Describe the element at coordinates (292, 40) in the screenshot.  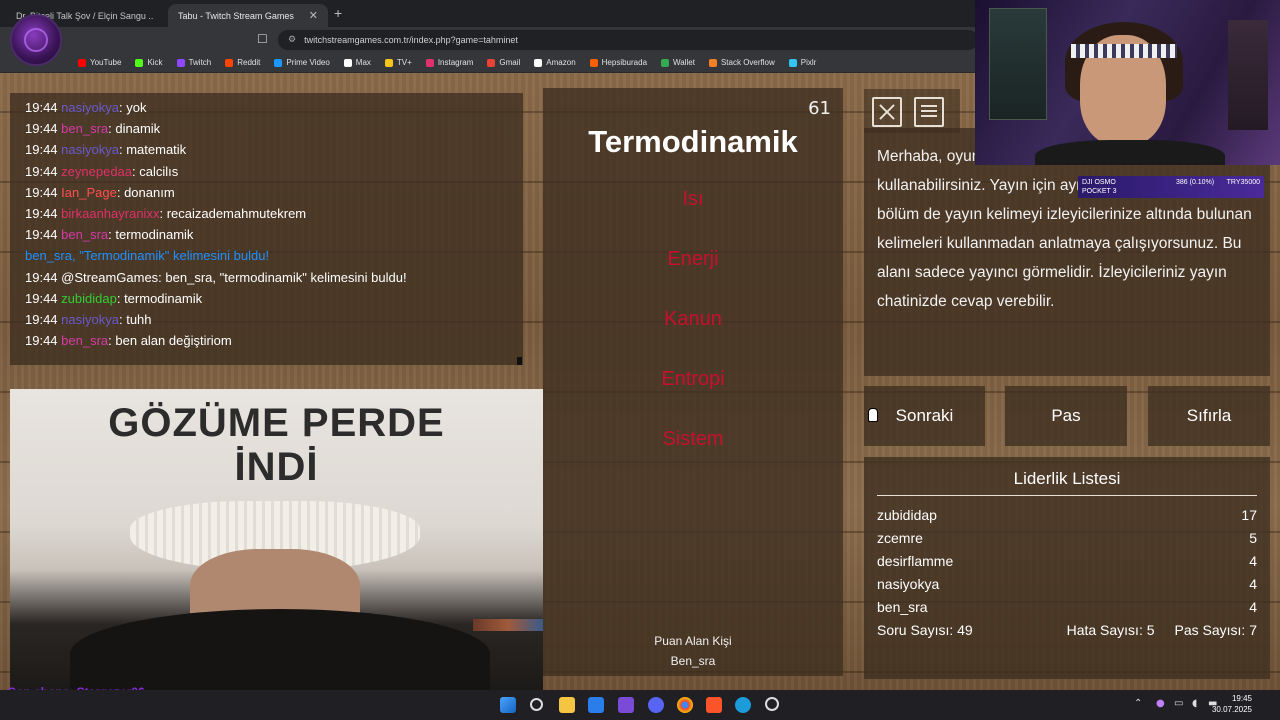
I see `site-info-icon: ⚙` at that location.